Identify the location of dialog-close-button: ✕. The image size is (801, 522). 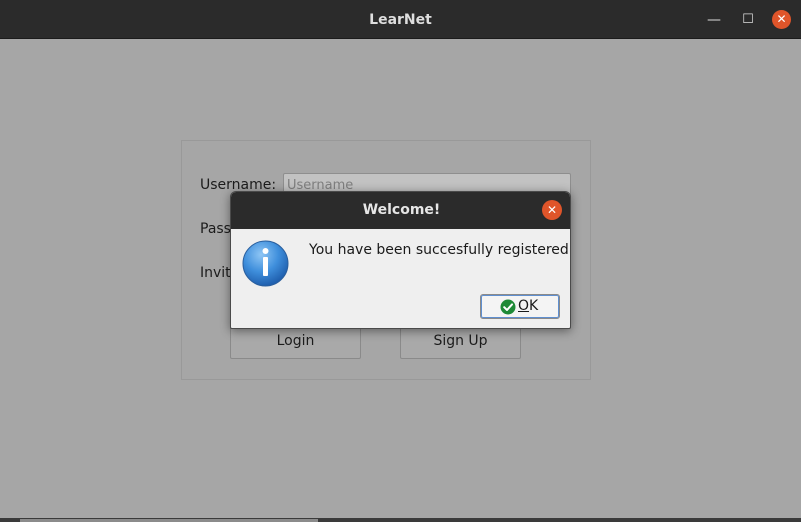
(552, 210).